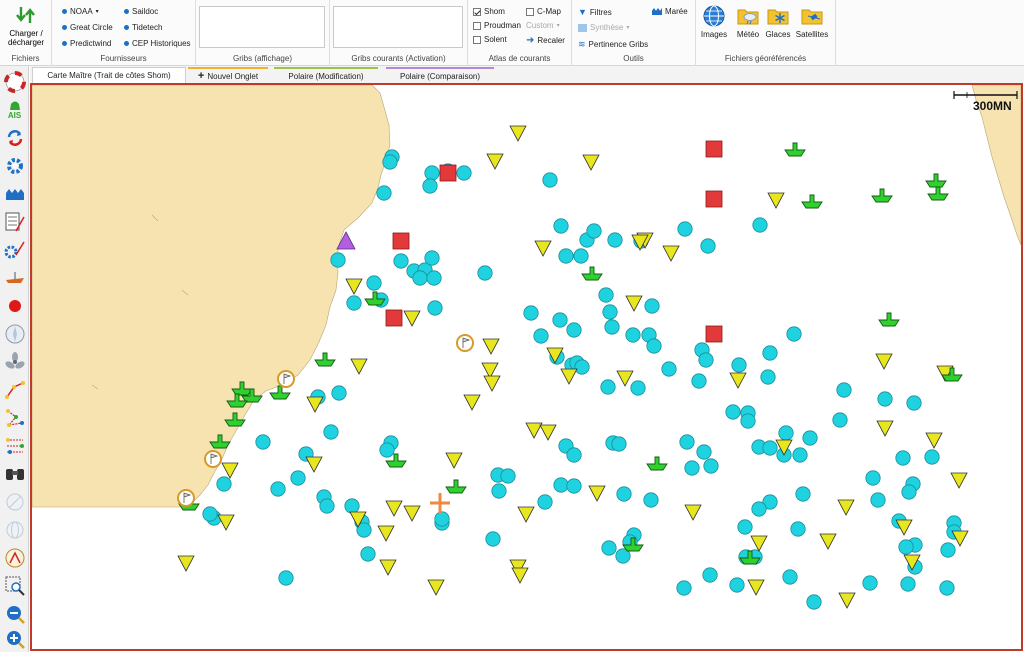  Describe the element at coordinates (14, 109) in the screenshot. I see `ais-button: AIS` at that location.